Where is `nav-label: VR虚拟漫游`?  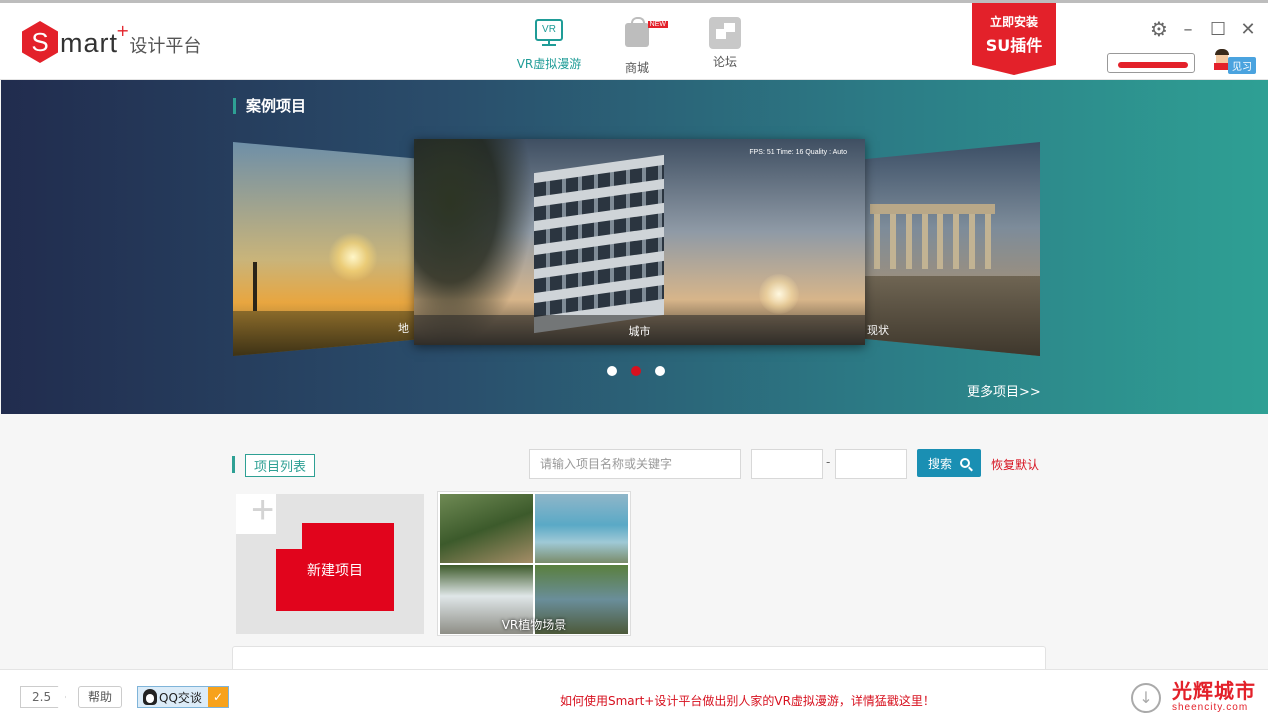
nav-label: VR虚拟漫游 is located at coordinates (549, 64).